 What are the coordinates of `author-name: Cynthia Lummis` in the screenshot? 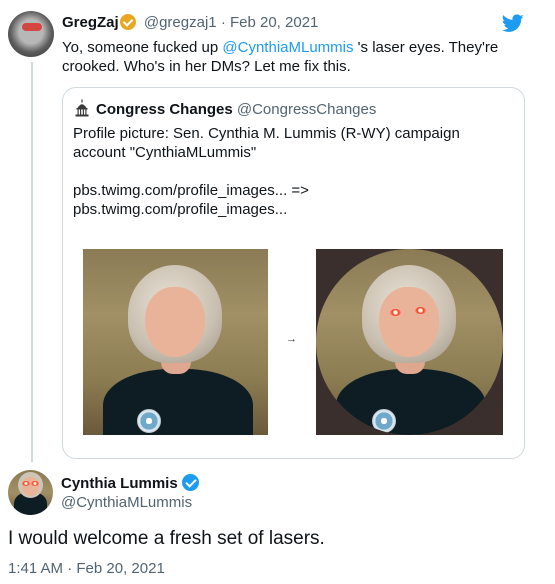 It's located at (119, 483).